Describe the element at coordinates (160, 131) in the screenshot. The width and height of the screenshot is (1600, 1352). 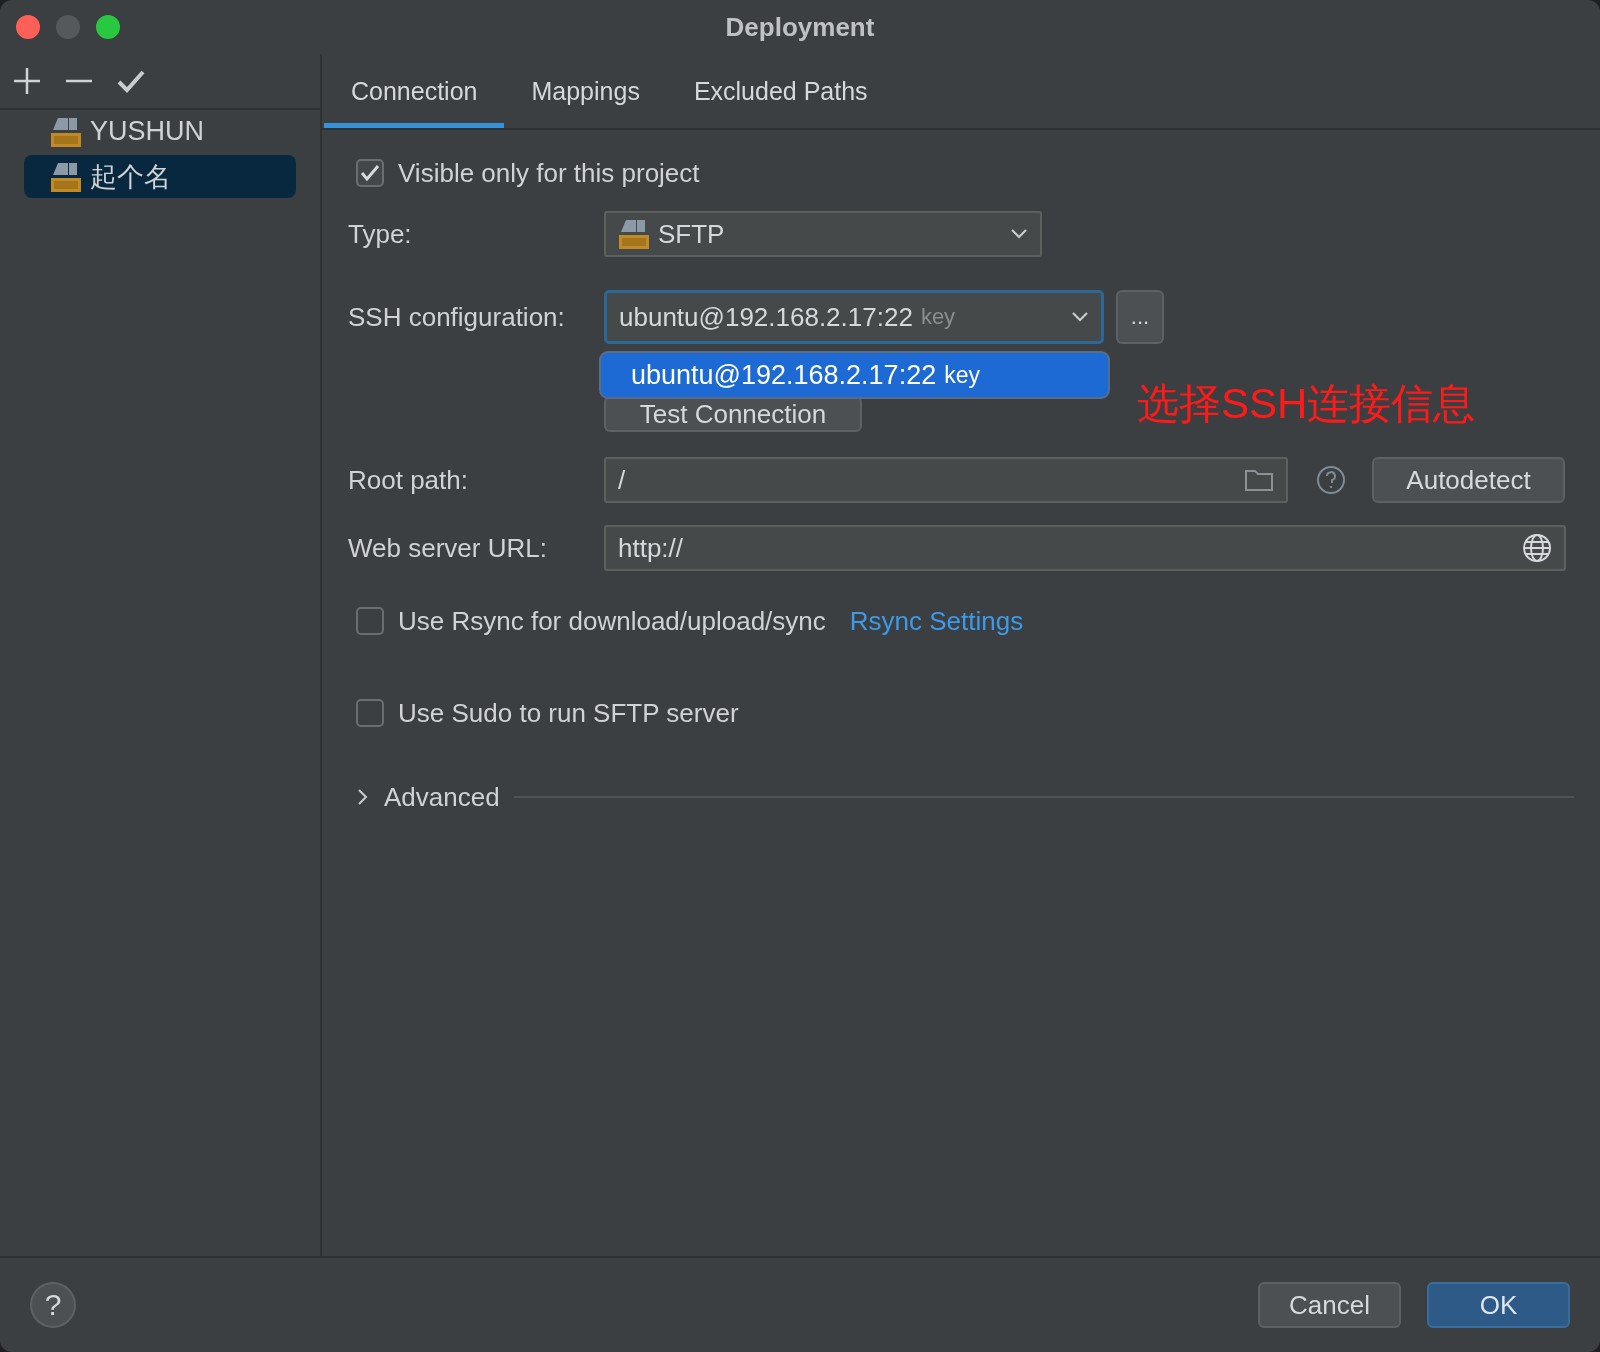
I see `server-item: YUSHUN` at that location.